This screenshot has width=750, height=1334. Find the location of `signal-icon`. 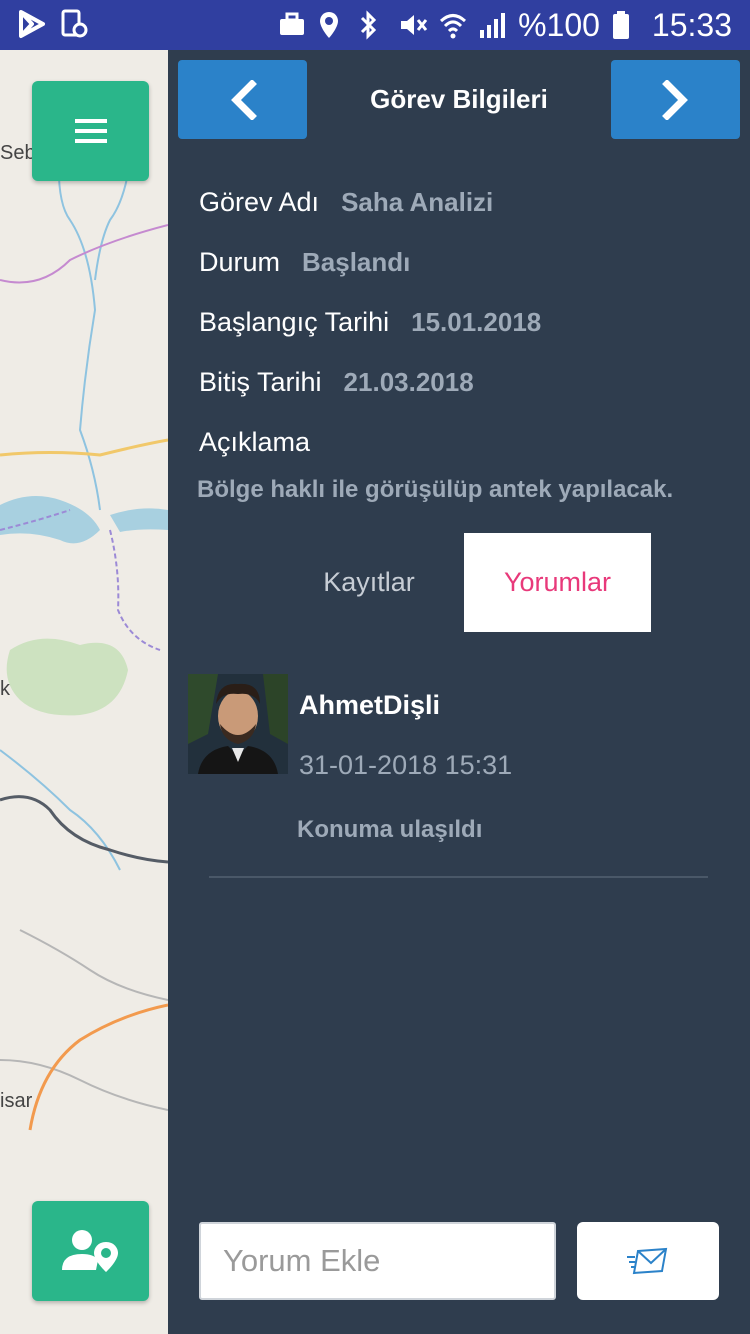

signal-icon is located at coordinates (492, 25).